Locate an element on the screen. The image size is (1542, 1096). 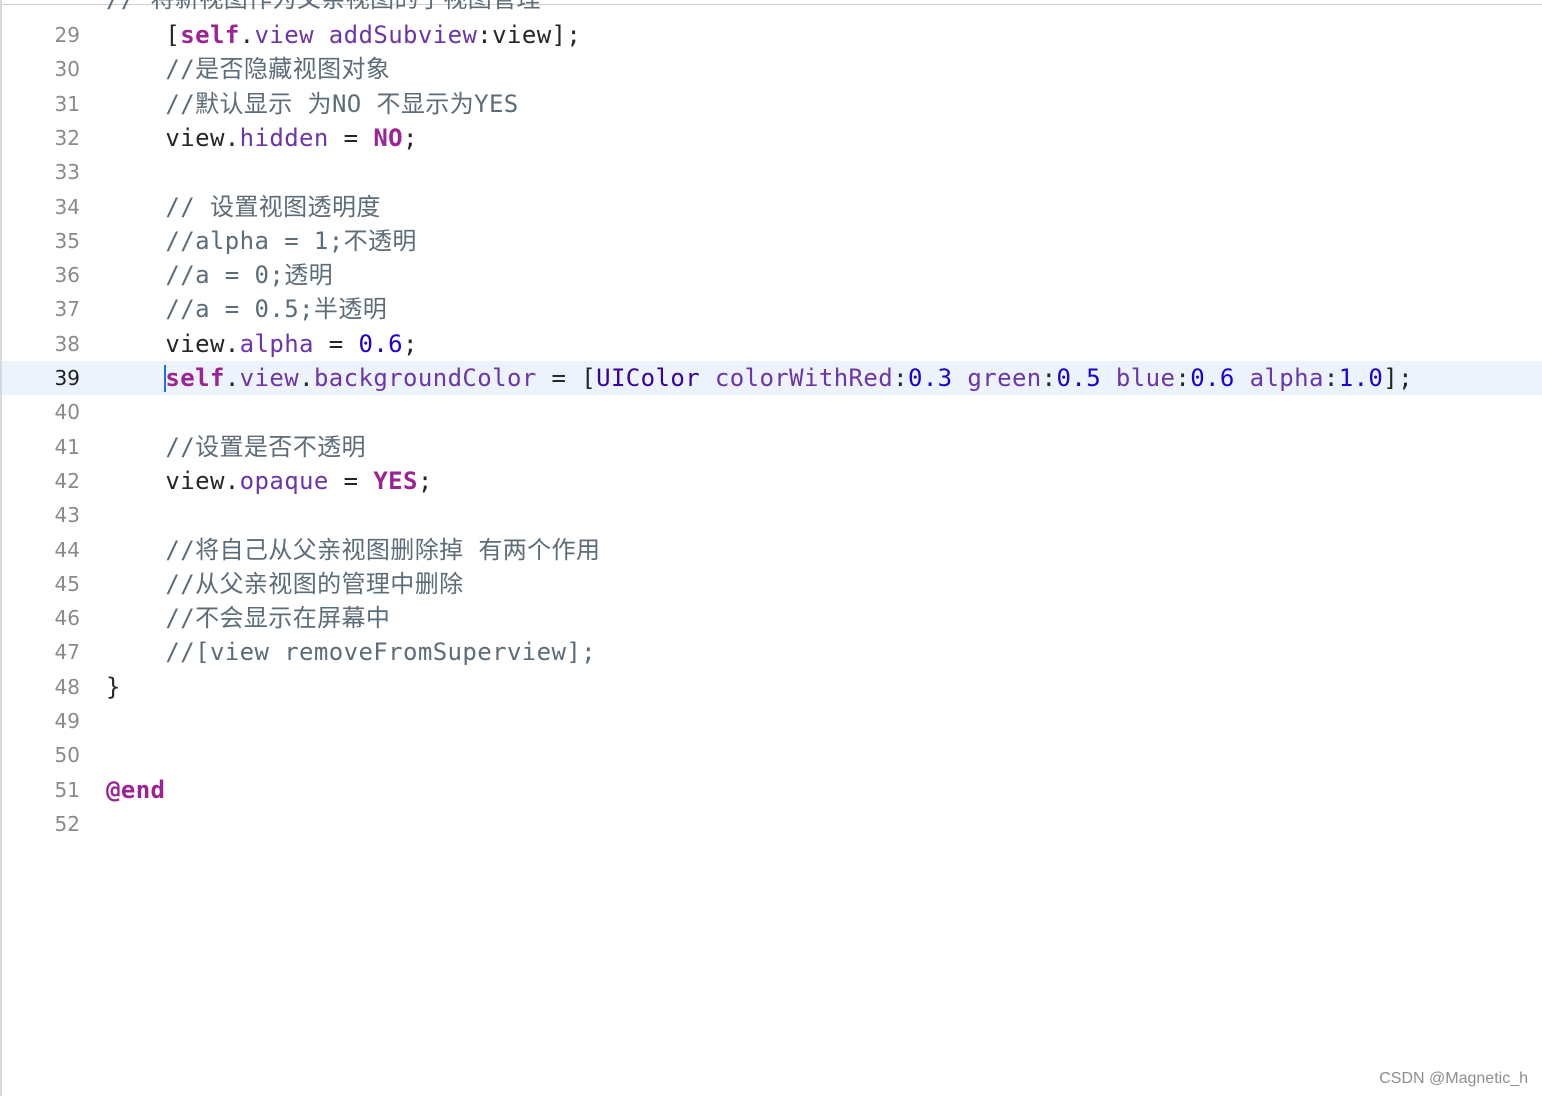
code-text: view.alpha = 0.6; is located at coordinates (262, 344).